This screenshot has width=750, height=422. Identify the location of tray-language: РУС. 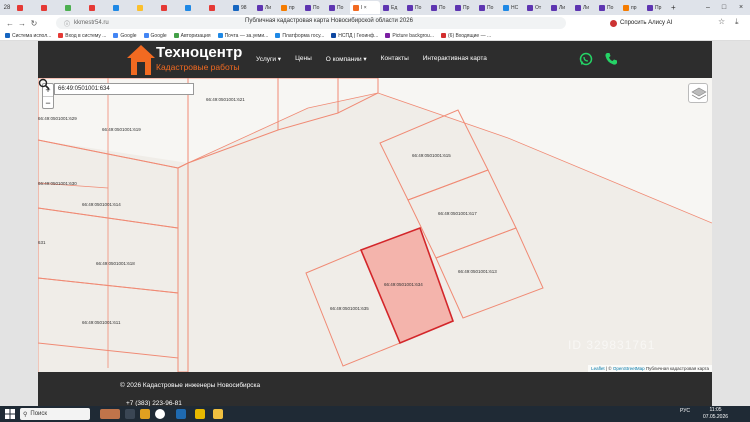
(685, 411).